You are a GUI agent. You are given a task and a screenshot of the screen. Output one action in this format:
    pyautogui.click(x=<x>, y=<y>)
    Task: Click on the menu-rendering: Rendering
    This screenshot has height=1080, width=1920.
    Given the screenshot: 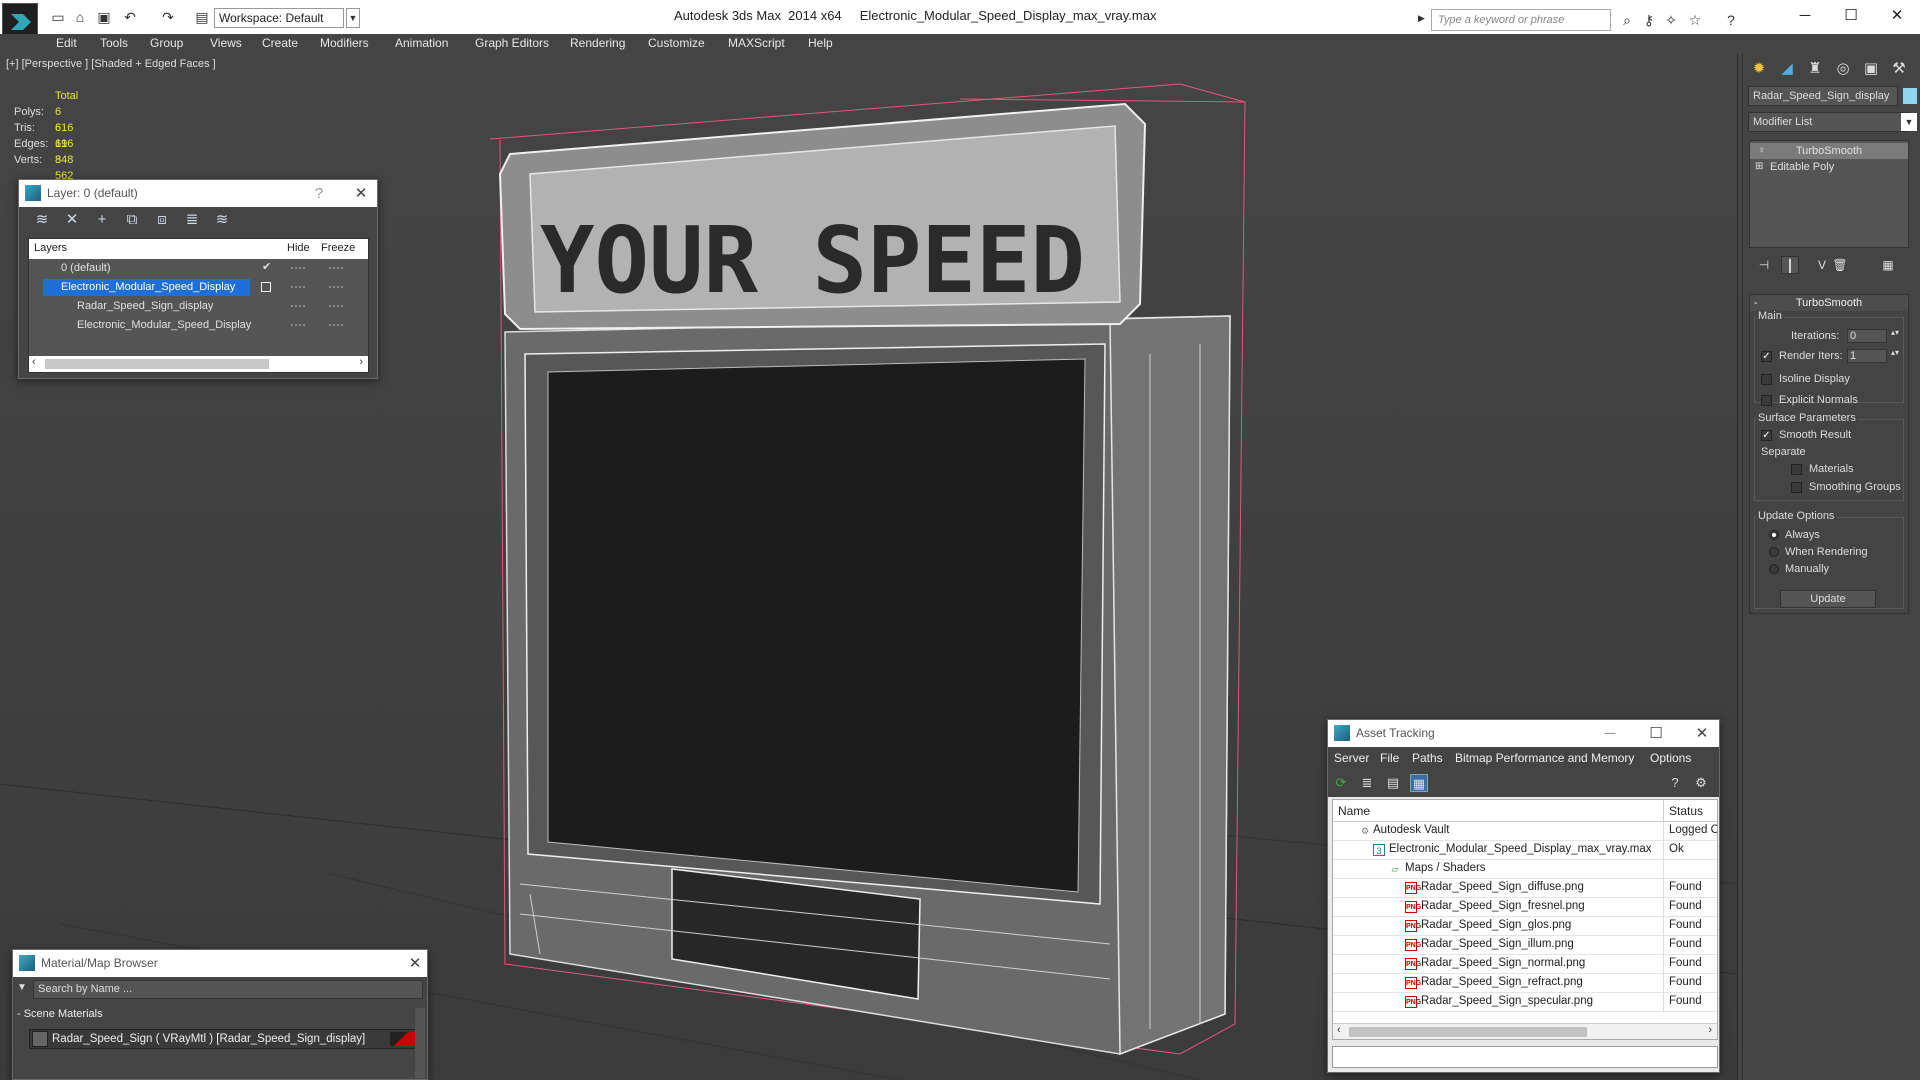 What is the action you would take?
    pyautogui.click(x=597, y=43)
    